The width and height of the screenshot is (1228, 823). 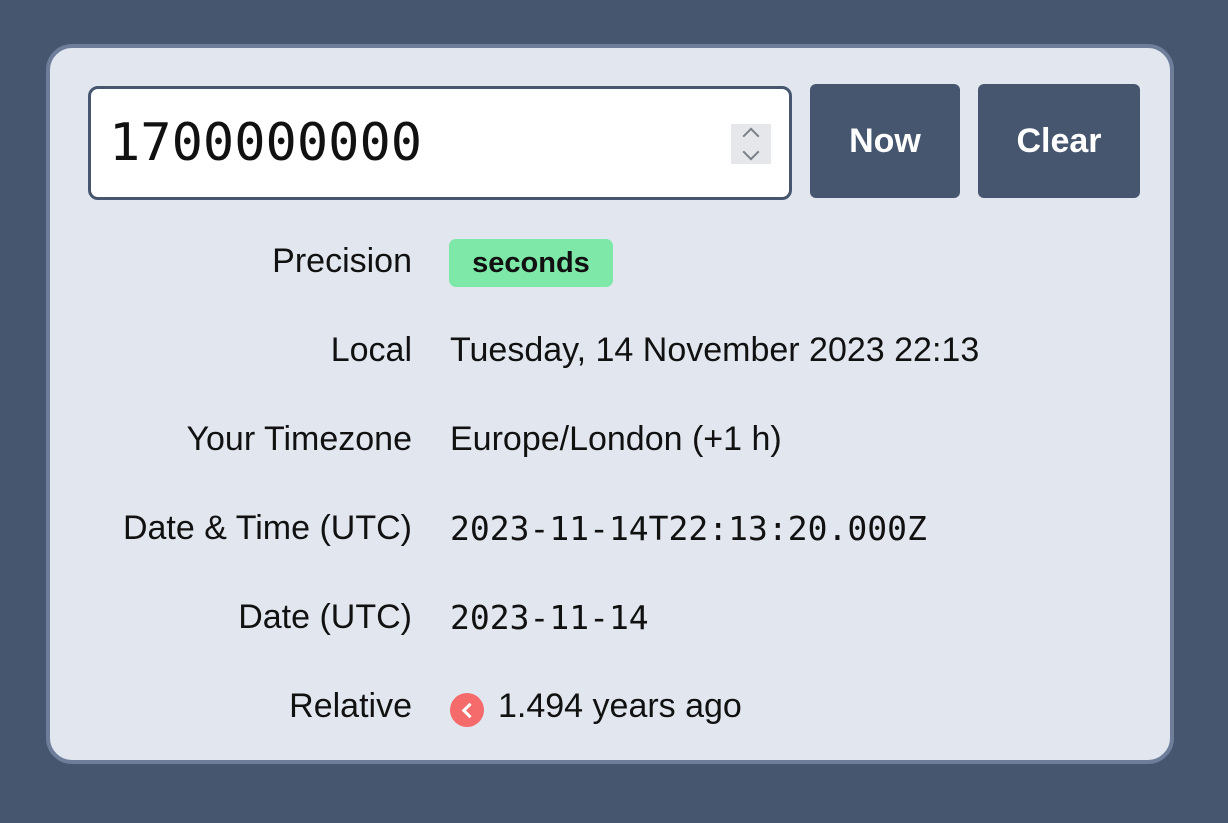 What do you see at coordinates (325, 617) in the screenshot?
I see `date-utc-label: Date (UTC)` at bounding box center [325, 617].